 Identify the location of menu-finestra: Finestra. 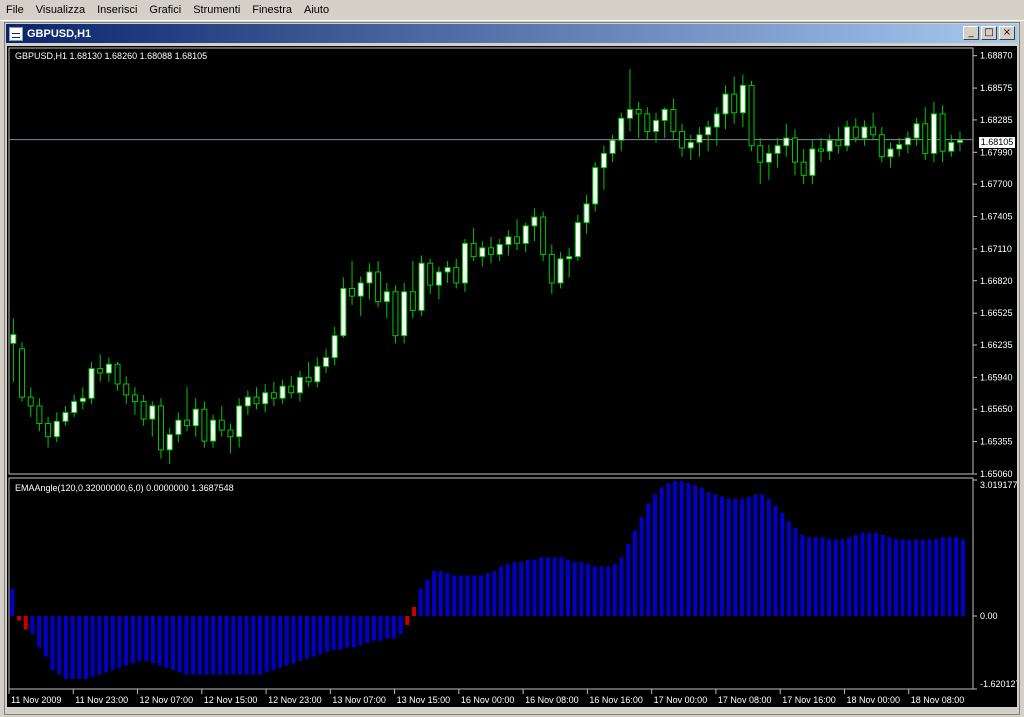
(272, 10).